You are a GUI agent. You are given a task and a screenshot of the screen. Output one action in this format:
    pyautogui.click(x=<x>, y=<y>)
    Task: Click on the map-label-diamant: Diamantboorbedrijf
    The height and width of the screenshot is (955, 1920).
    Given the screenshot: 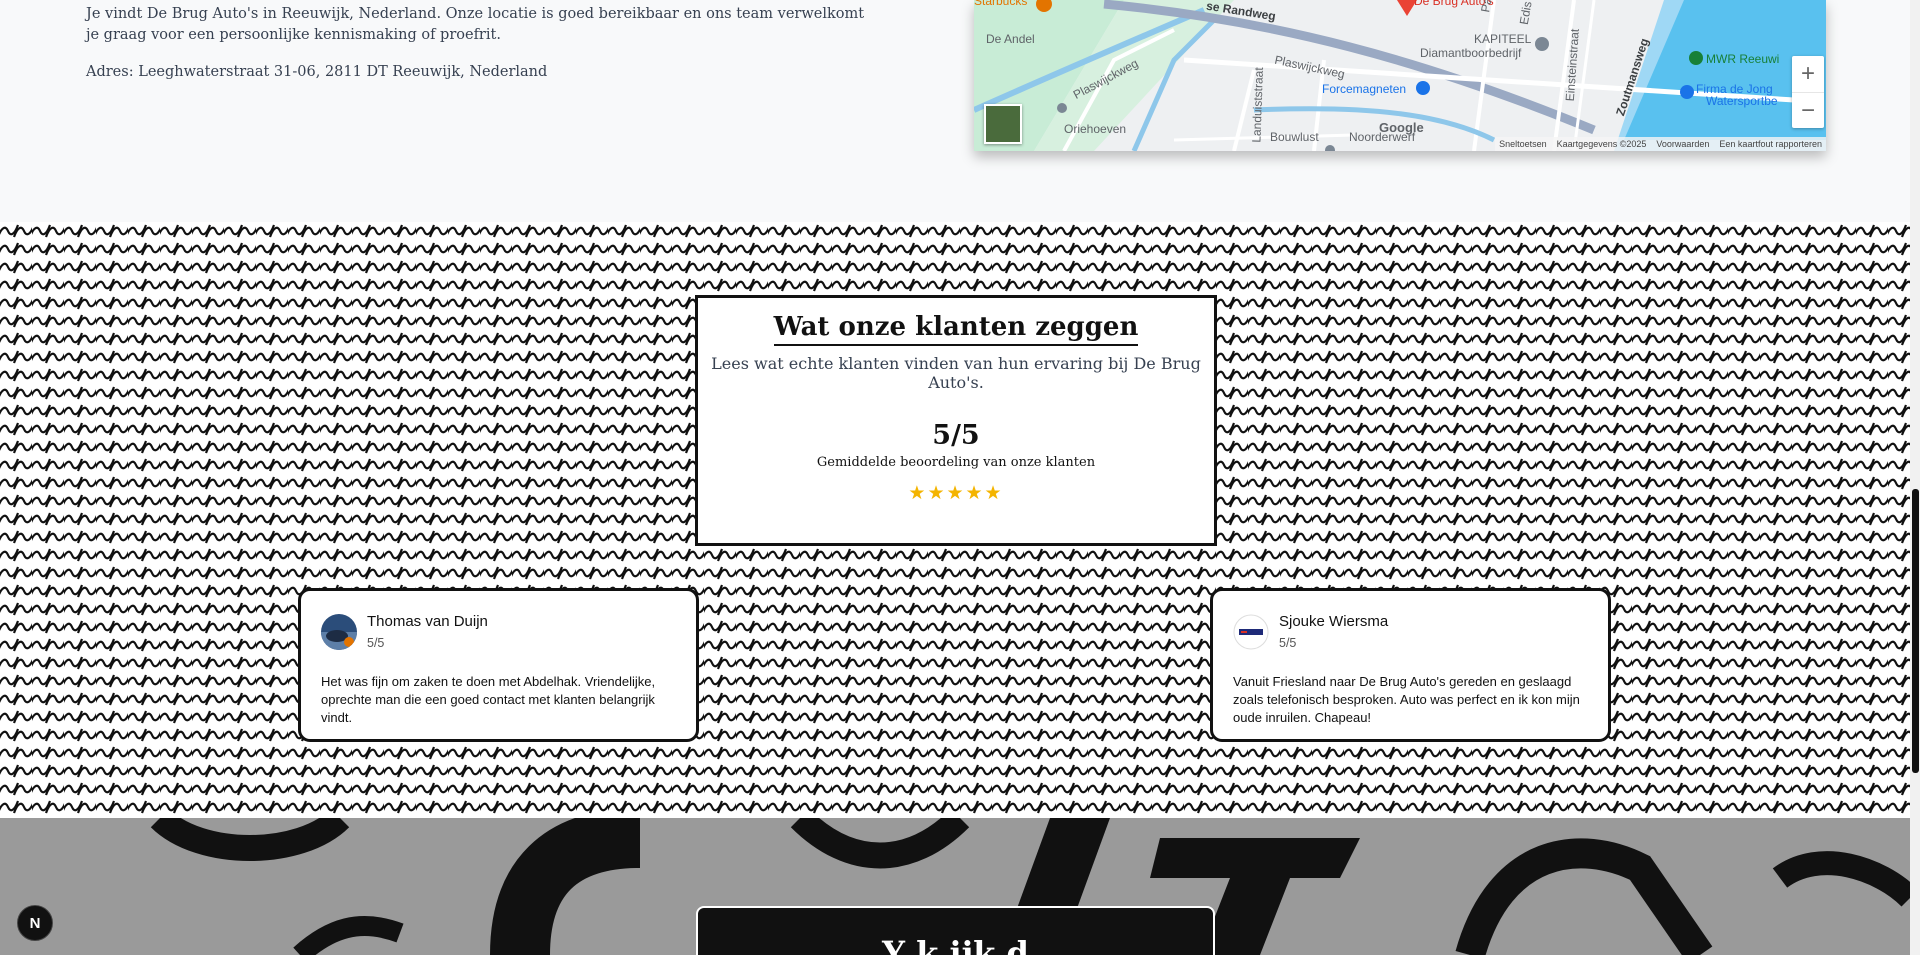 What is the action you would take?
    pyautogui.click(x=1471, y=53)
    